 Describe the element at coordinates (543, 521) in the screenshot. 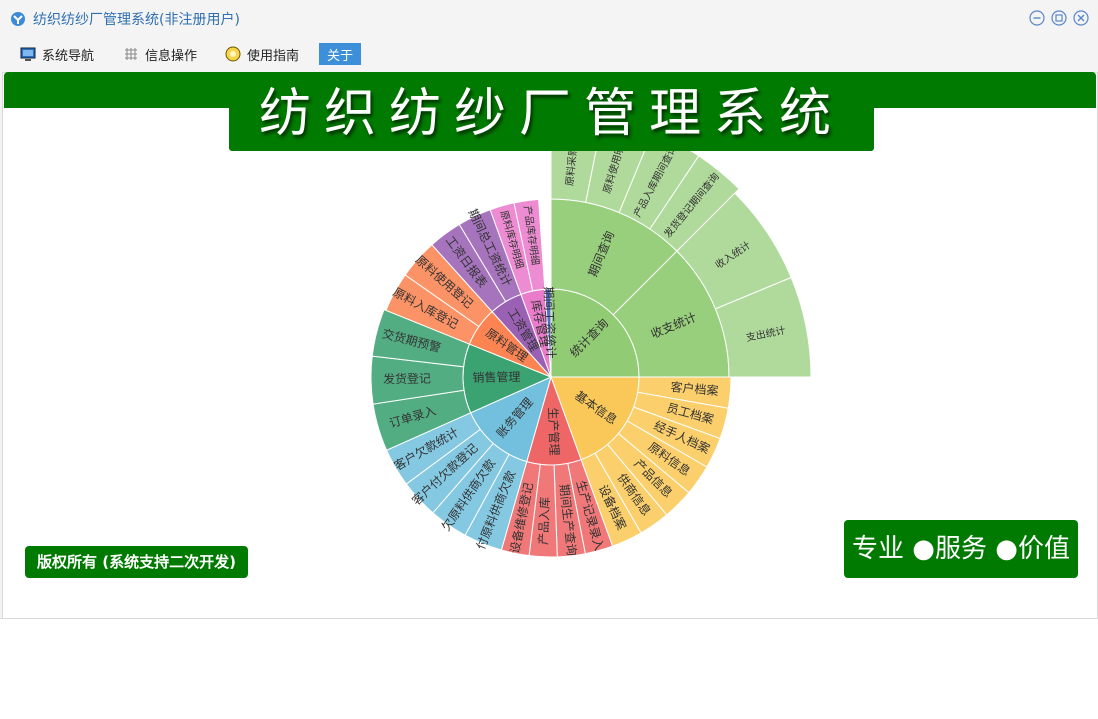

I see `sunburst-label-sub: 产品入库` at that location.